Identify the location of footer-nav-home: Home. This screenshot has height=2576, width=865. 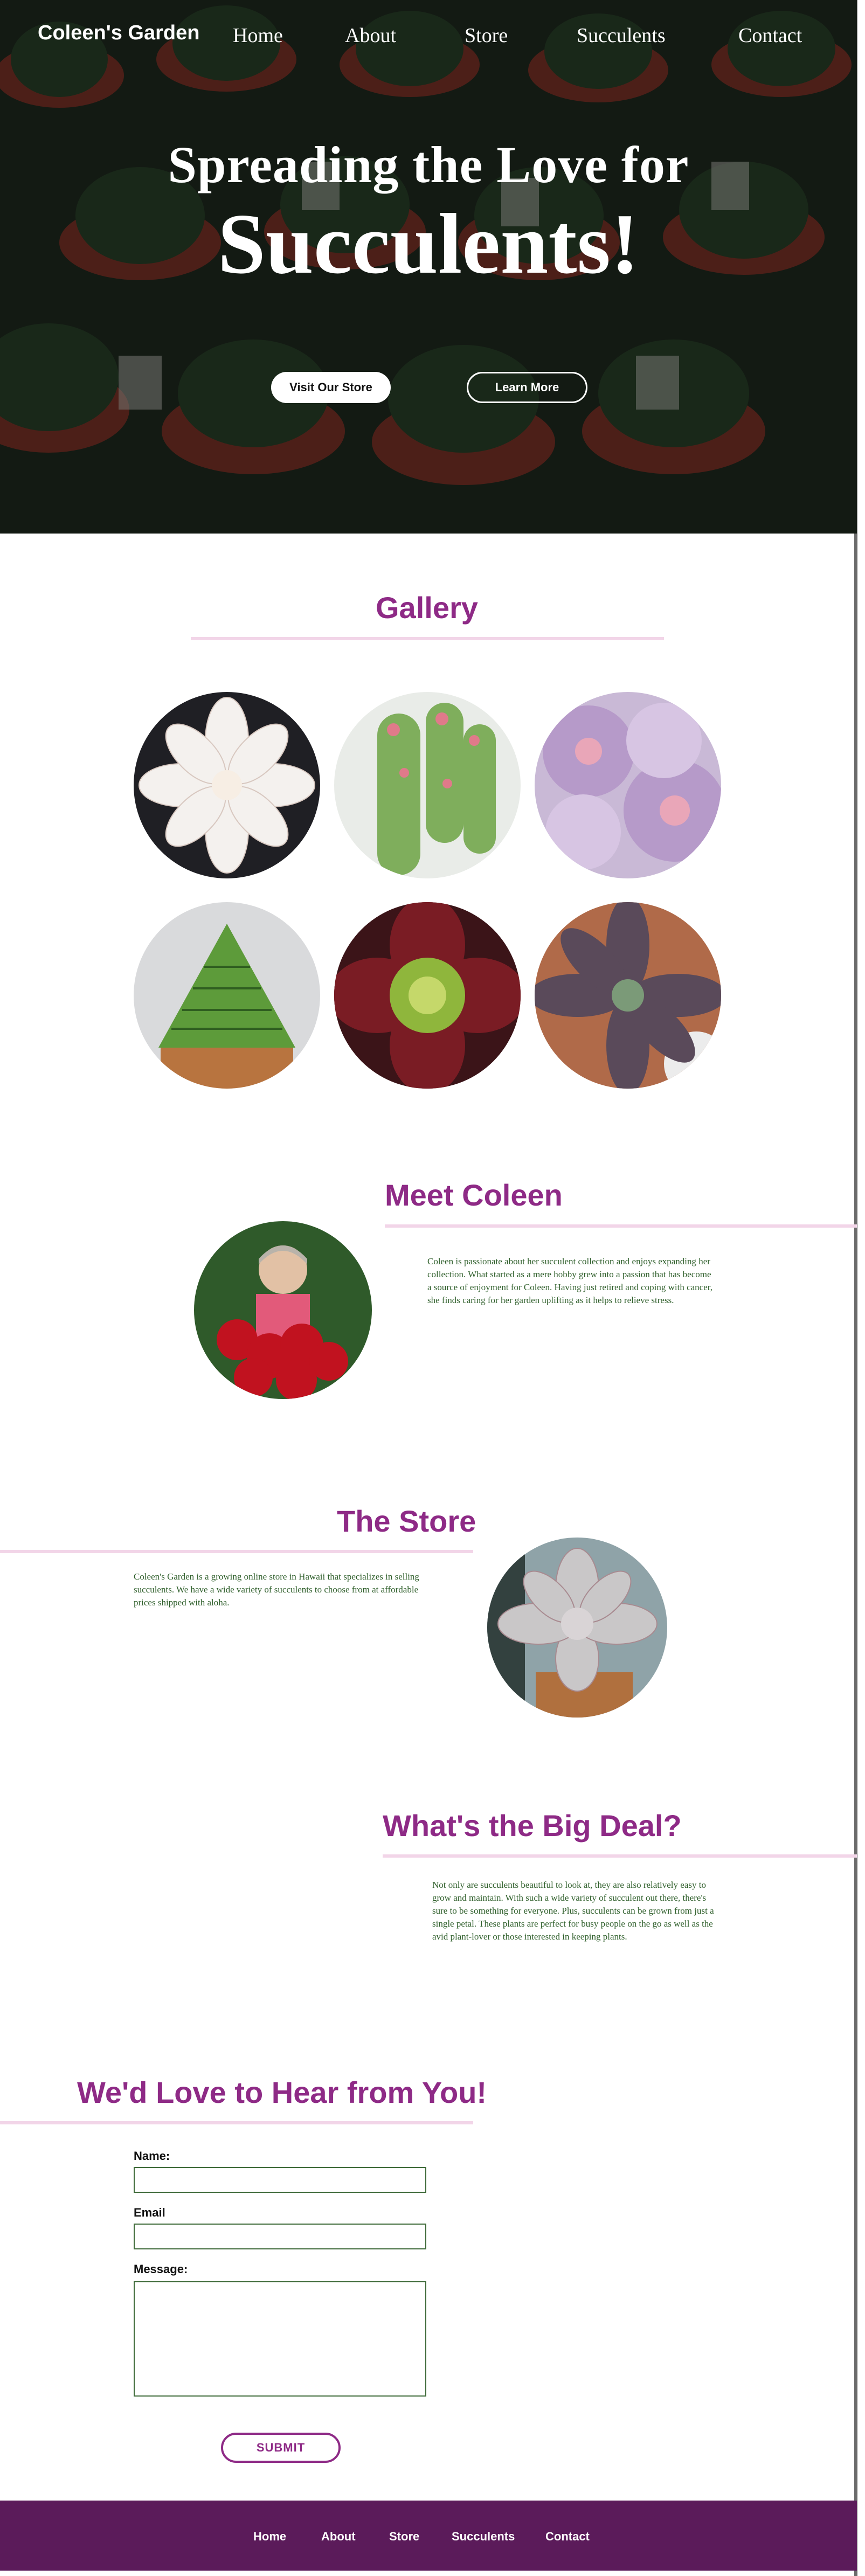
(269, 2537).